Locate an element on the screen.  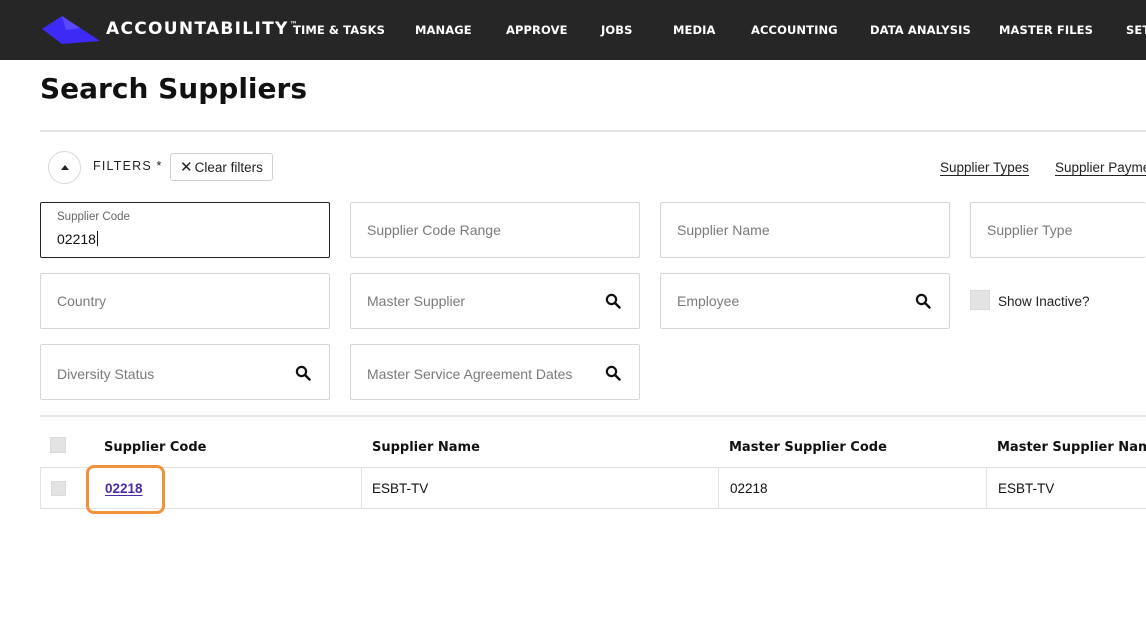
column-header-supplier-code: Supplier Code is located at coordinates (155, 447).